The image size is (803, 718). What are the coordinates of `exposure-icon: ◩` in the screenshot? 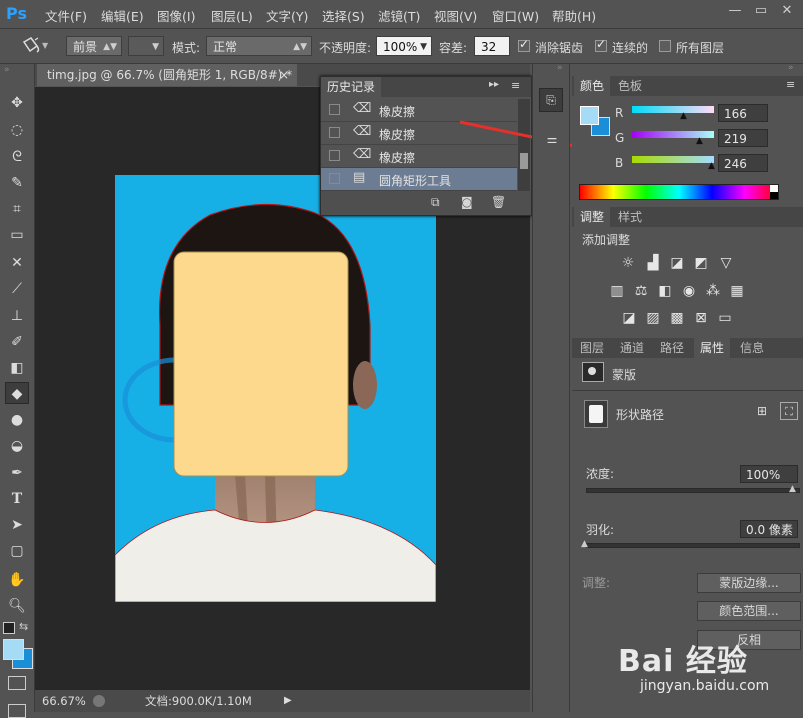 It's located at (701, 263).